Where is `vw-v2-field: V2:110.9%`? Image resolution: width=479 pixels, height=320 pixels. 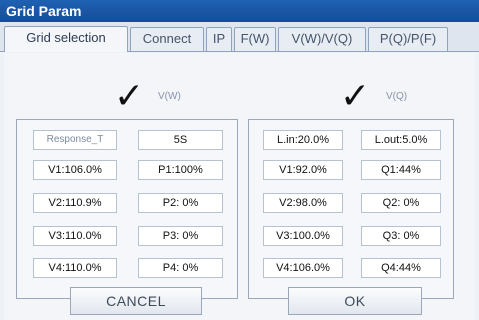
vw-v2-field: V2:110.9% is located at coordinates (75, 203).